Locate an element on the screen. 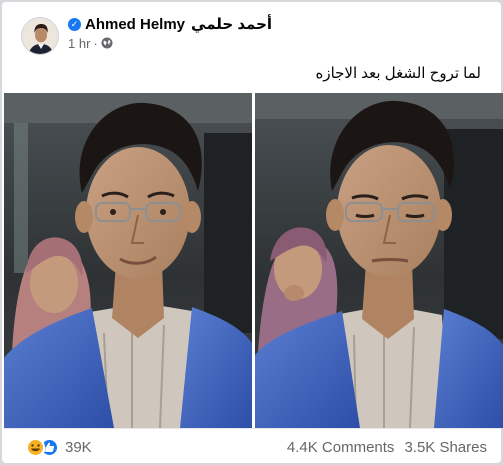  author-avatar is located at coordinates (40, 36).